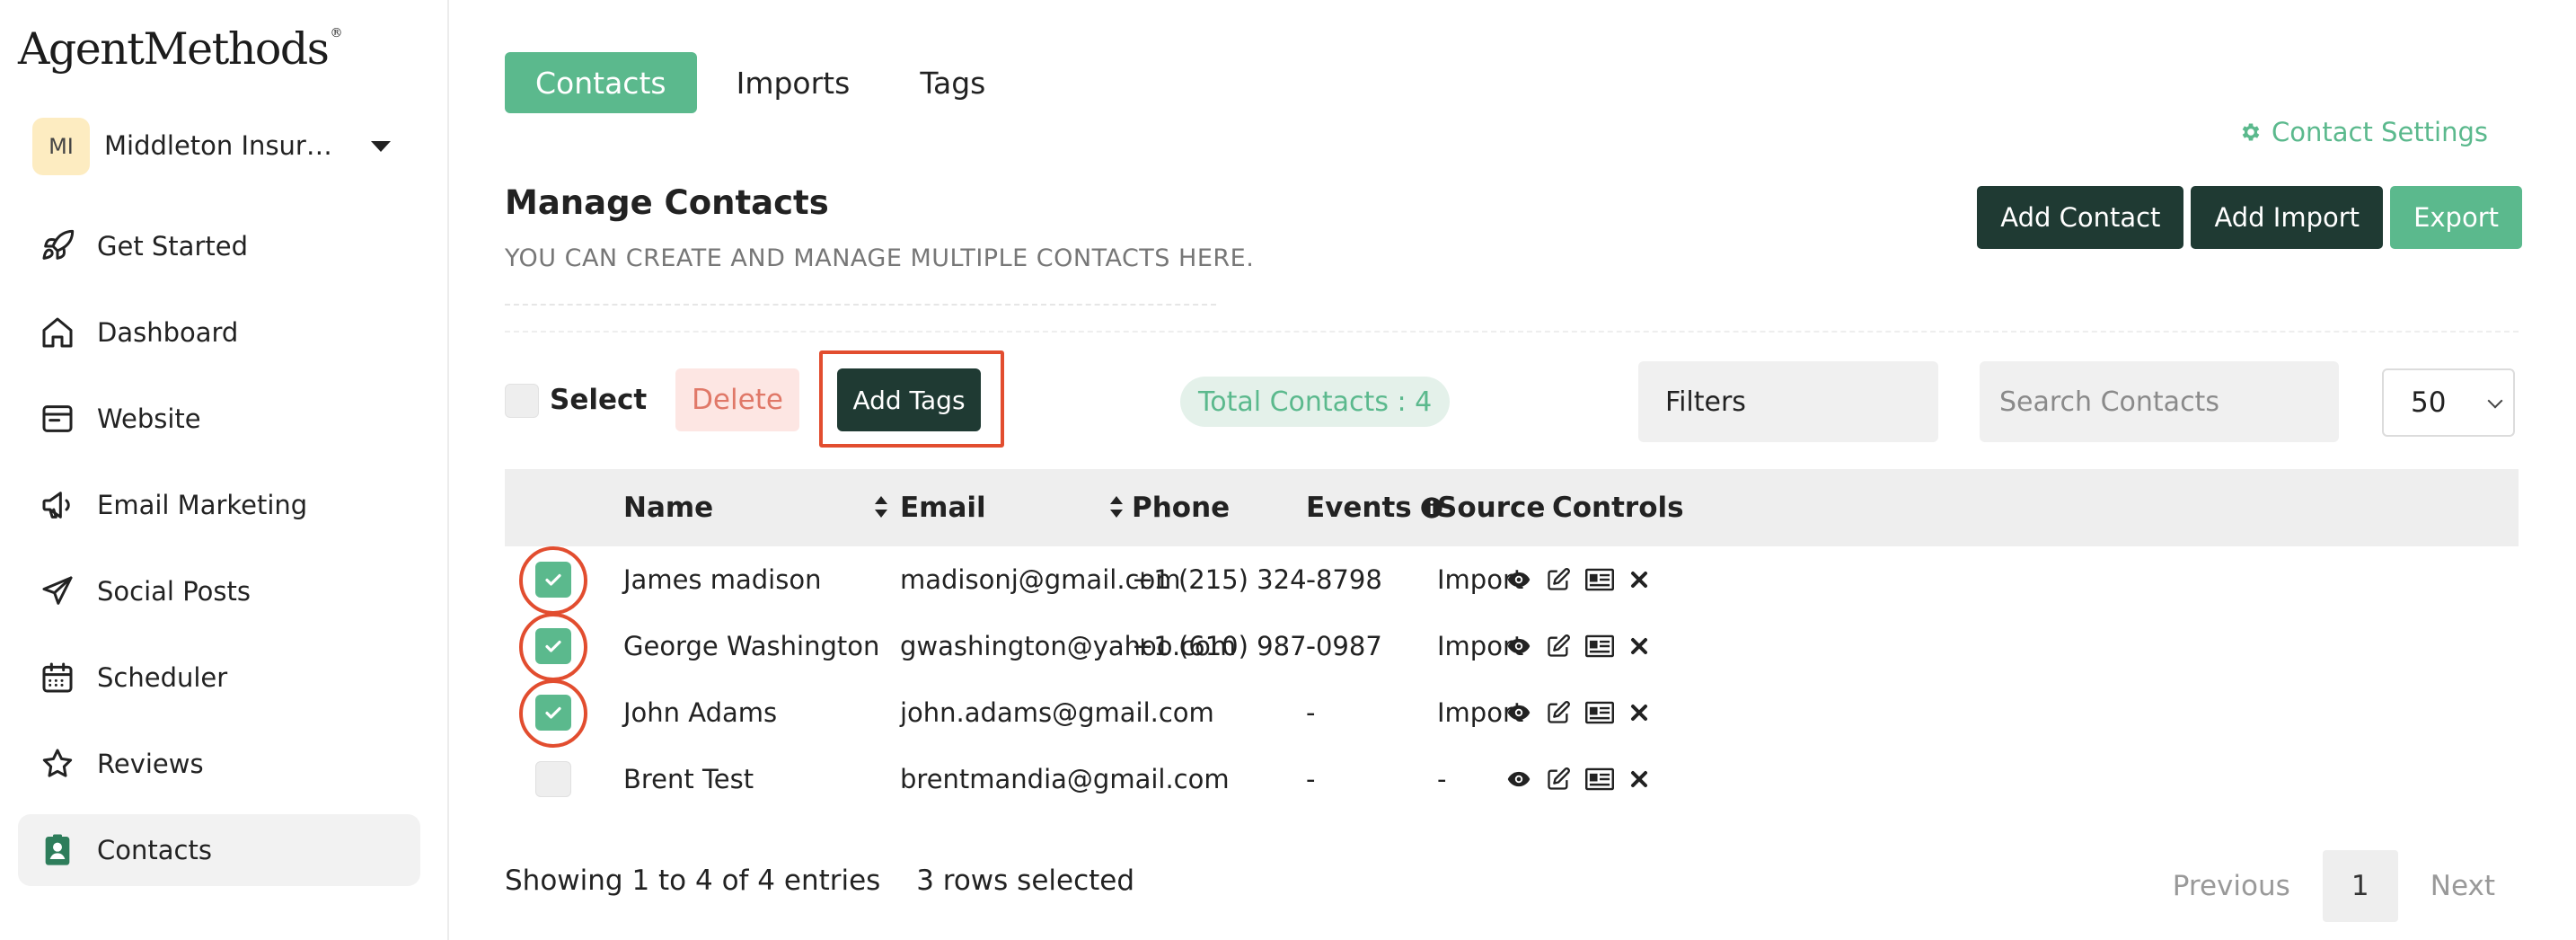  I want to click on sidebar-item-dashboard: Dashboard, so click(219, 332).